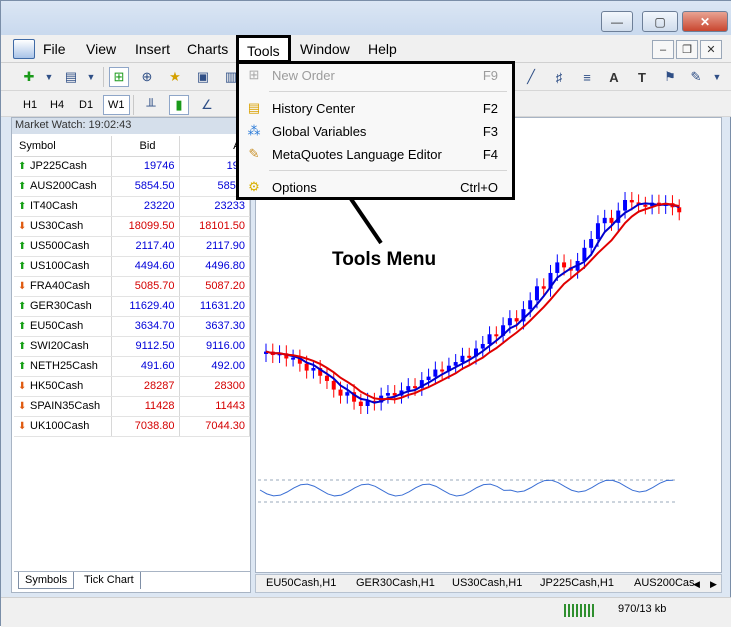 The height and width of the screenshot is (627, 731). What do you see at coordinates (664, 583) in the screenshot?
I see `chart-tab-aus200: AUS200Cas` at bounding box center [664, 583].